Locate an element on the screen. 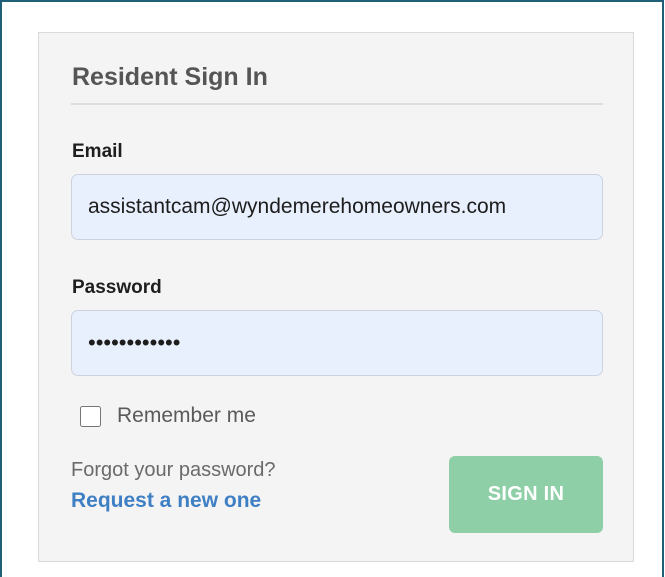  email-label: Email is located at coordinates (97, 151).